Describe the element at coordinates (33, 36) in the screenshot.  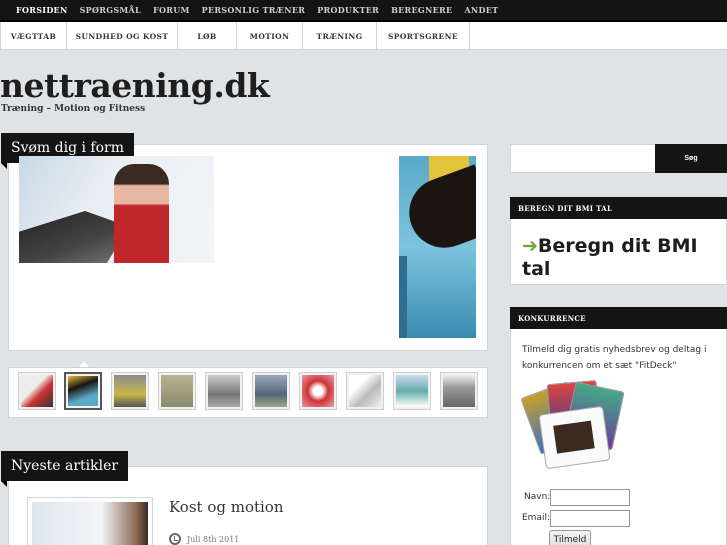
I see `tab-vaegttab: VÆGTTAB` at that location.